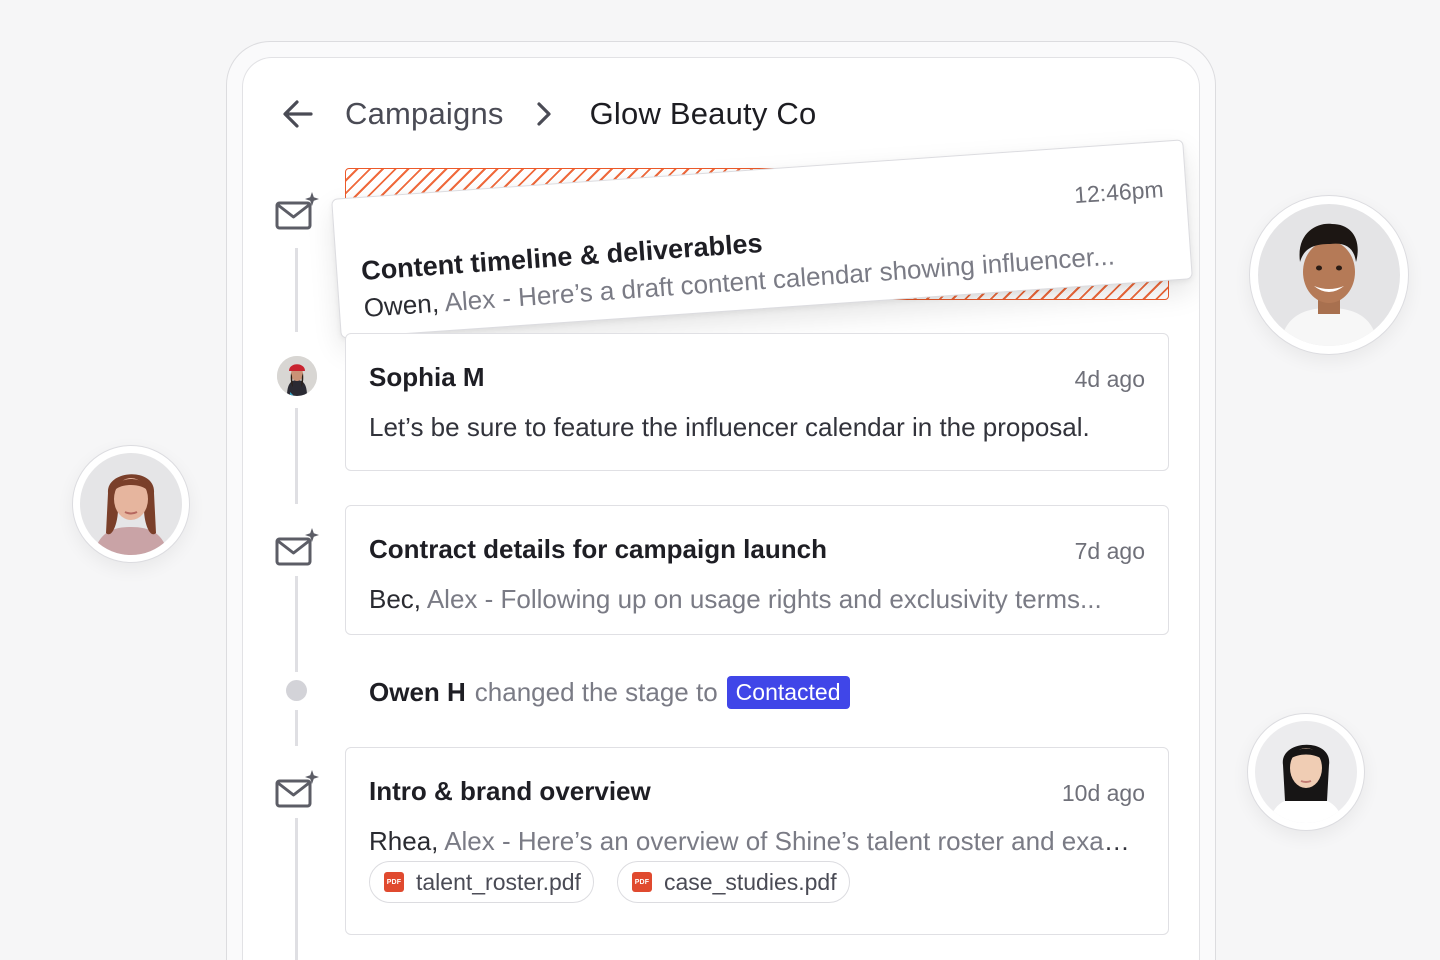  Describe the element at coordinates (750, 881) in the screenshot. I see `attachment-name: case_studies.pdf` at that location.